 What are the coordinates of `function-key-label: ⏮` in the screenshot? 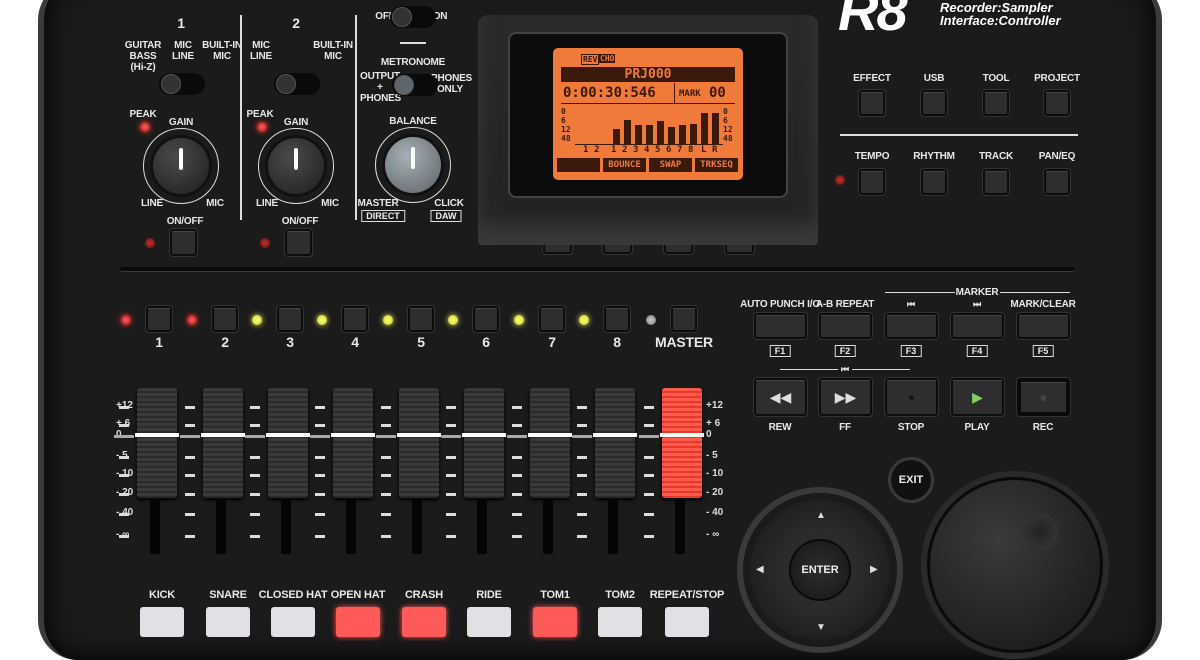 It's located at (911, 304).